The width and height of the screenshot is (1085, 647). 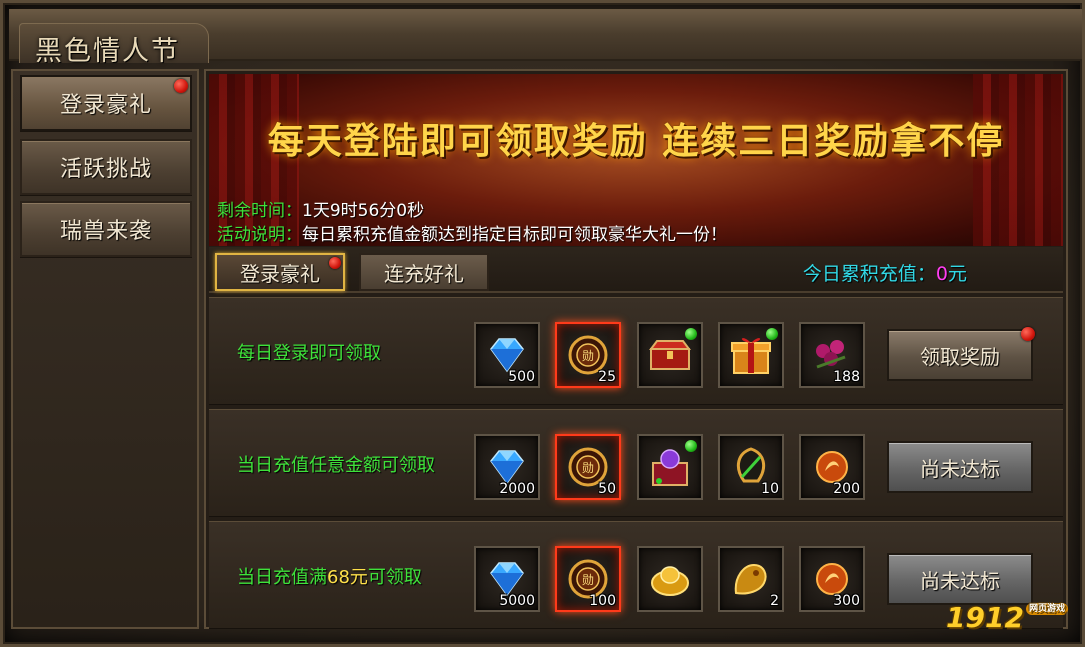 I want to click on gold-ingot-icon, so click(x=670, y=579).